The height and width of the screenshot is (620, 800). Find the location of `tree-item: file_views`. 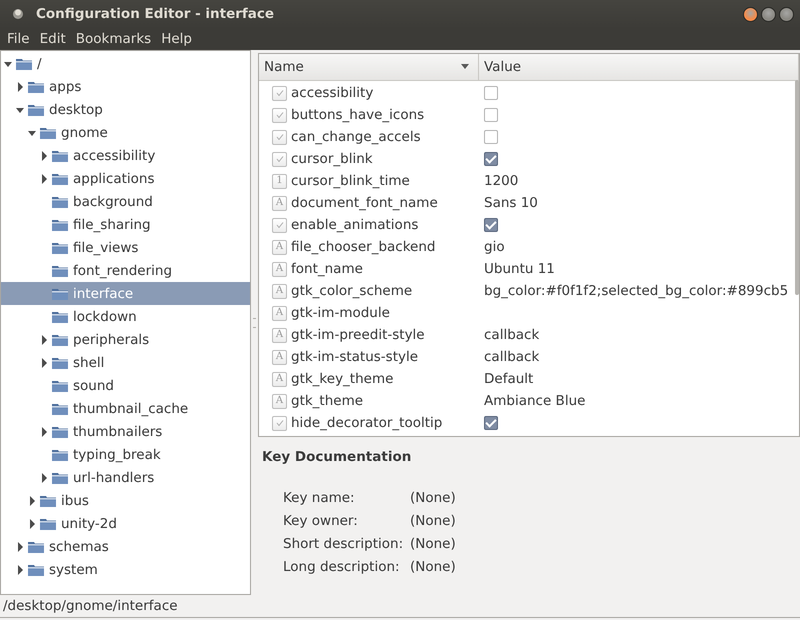

tree-item: file_views is located at coordinates (125, 247).